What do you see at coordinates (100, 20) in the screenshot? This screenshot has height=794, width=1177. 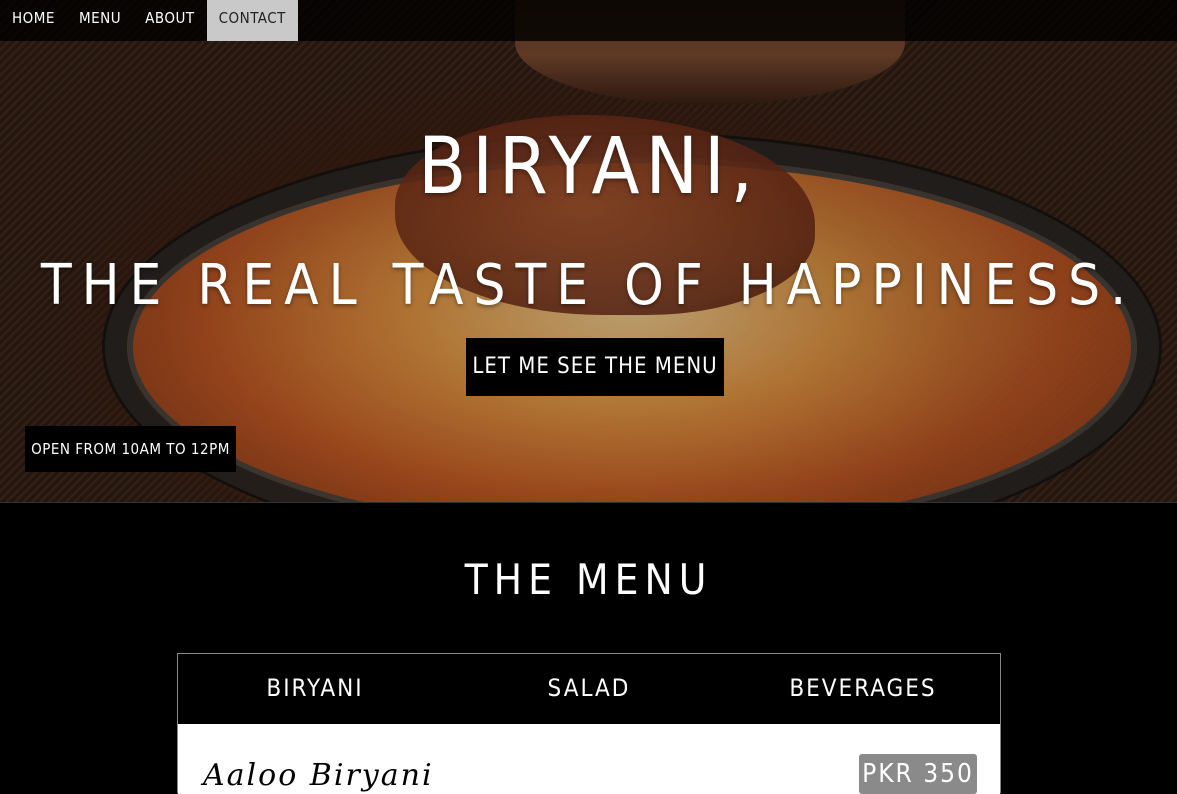 I see `nav-item-menu: MENU` at bounding box center [100, 20].